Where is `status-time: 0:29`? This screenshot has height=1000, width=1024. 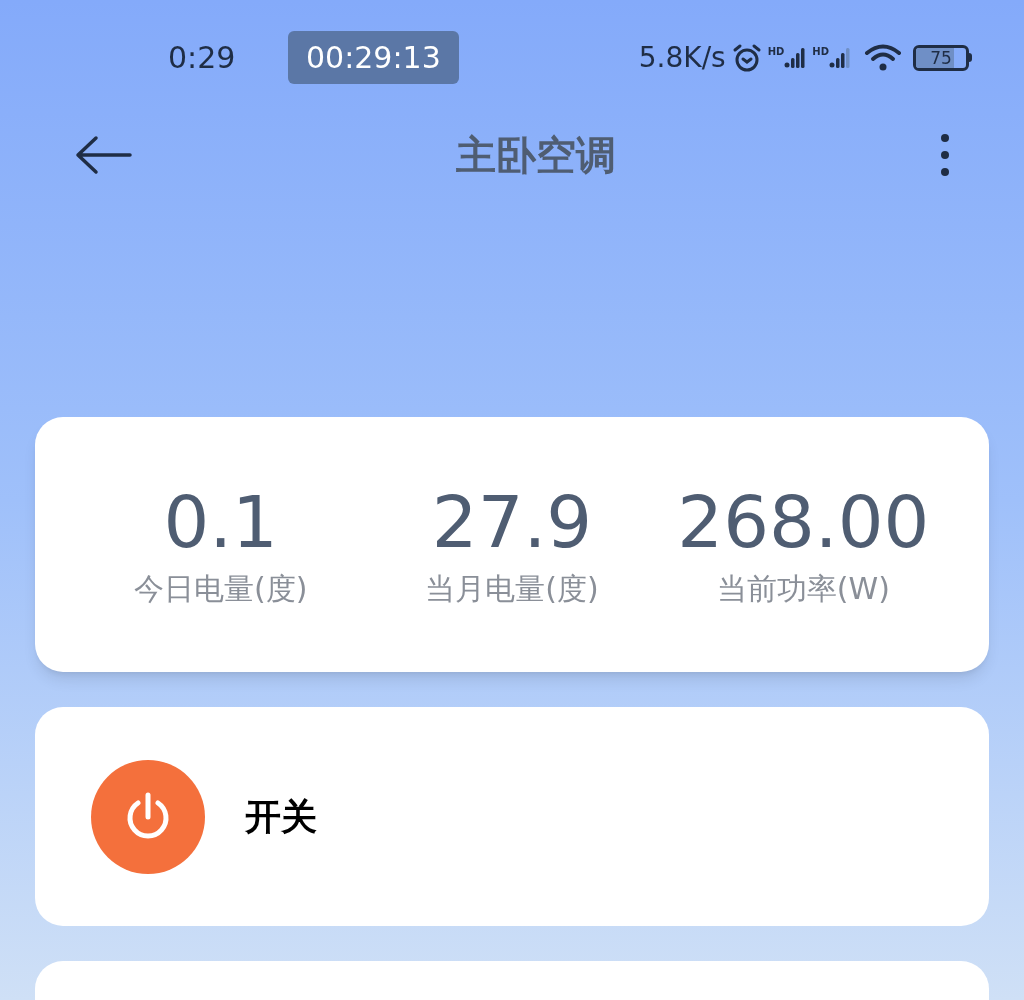
status-time: 0:29 is located at coordinates (202, 58).